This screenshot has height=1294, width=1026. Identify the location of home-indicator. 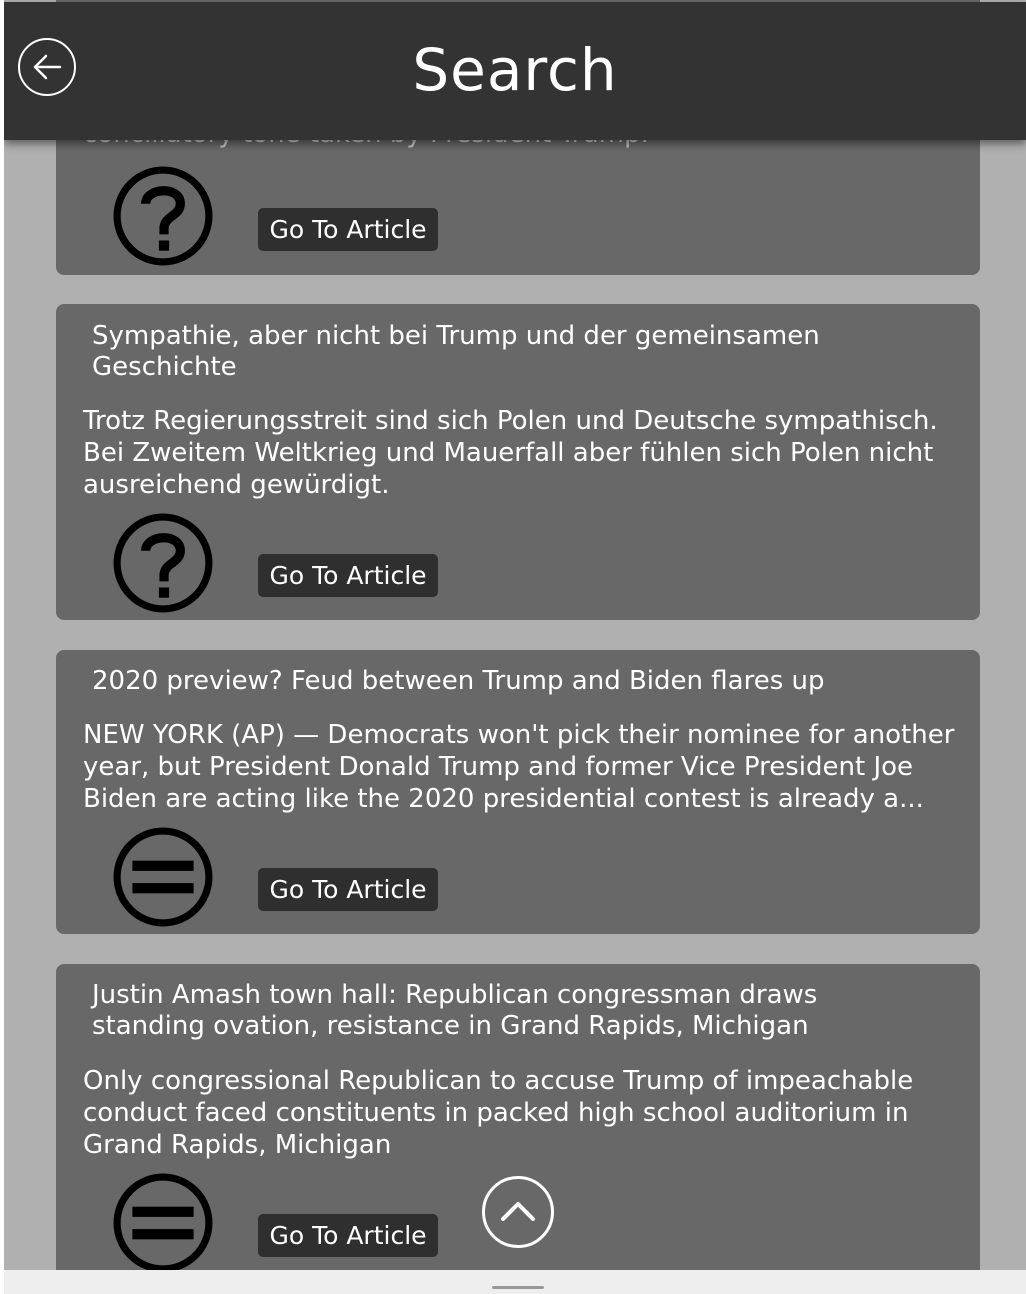
(518, 1287).